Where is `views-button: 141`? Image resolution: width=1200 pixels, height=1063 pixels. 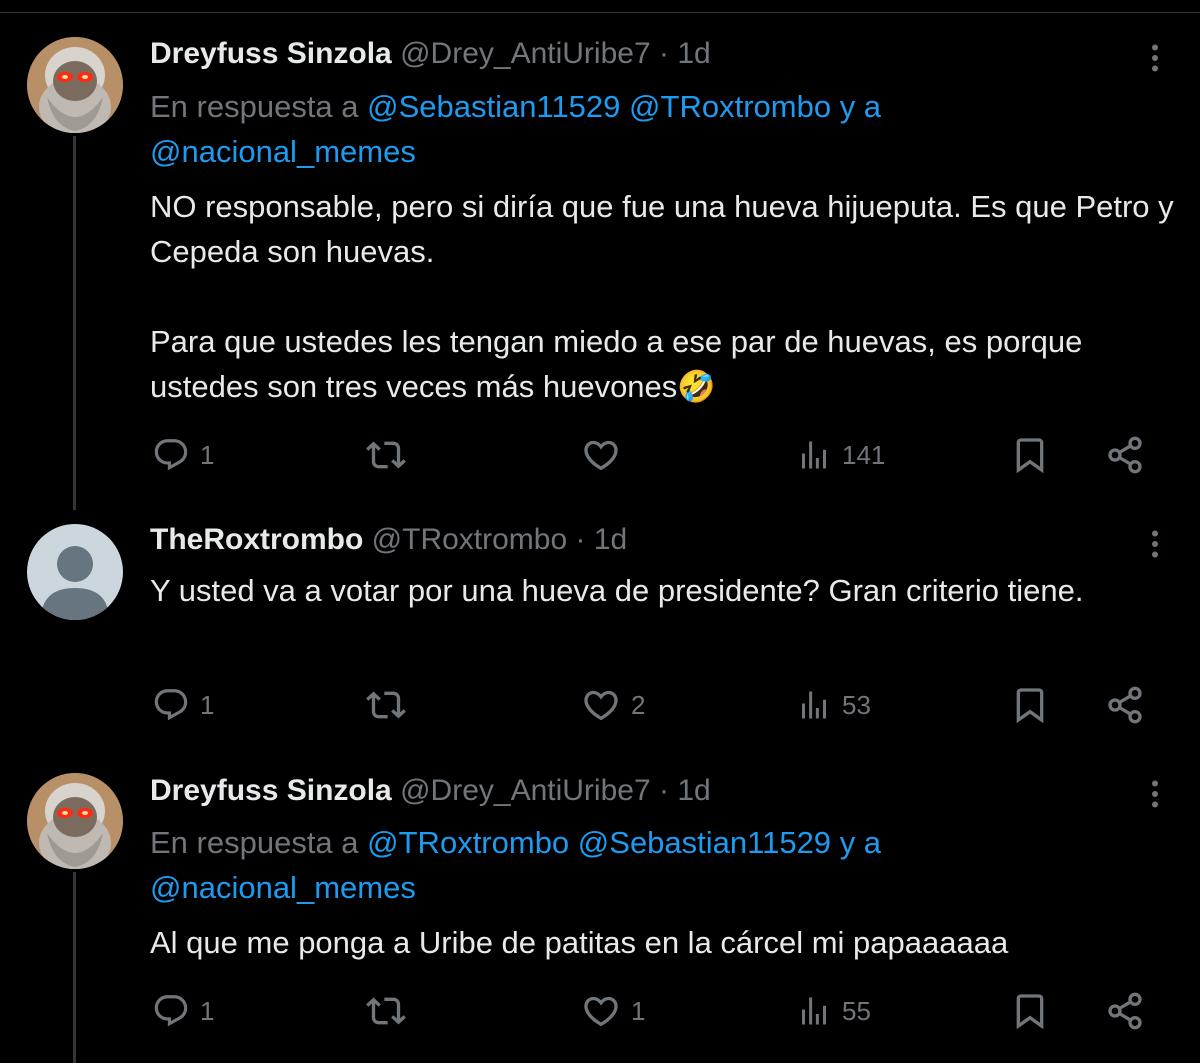
views-button: 141 is located at coordinates (840, 455).